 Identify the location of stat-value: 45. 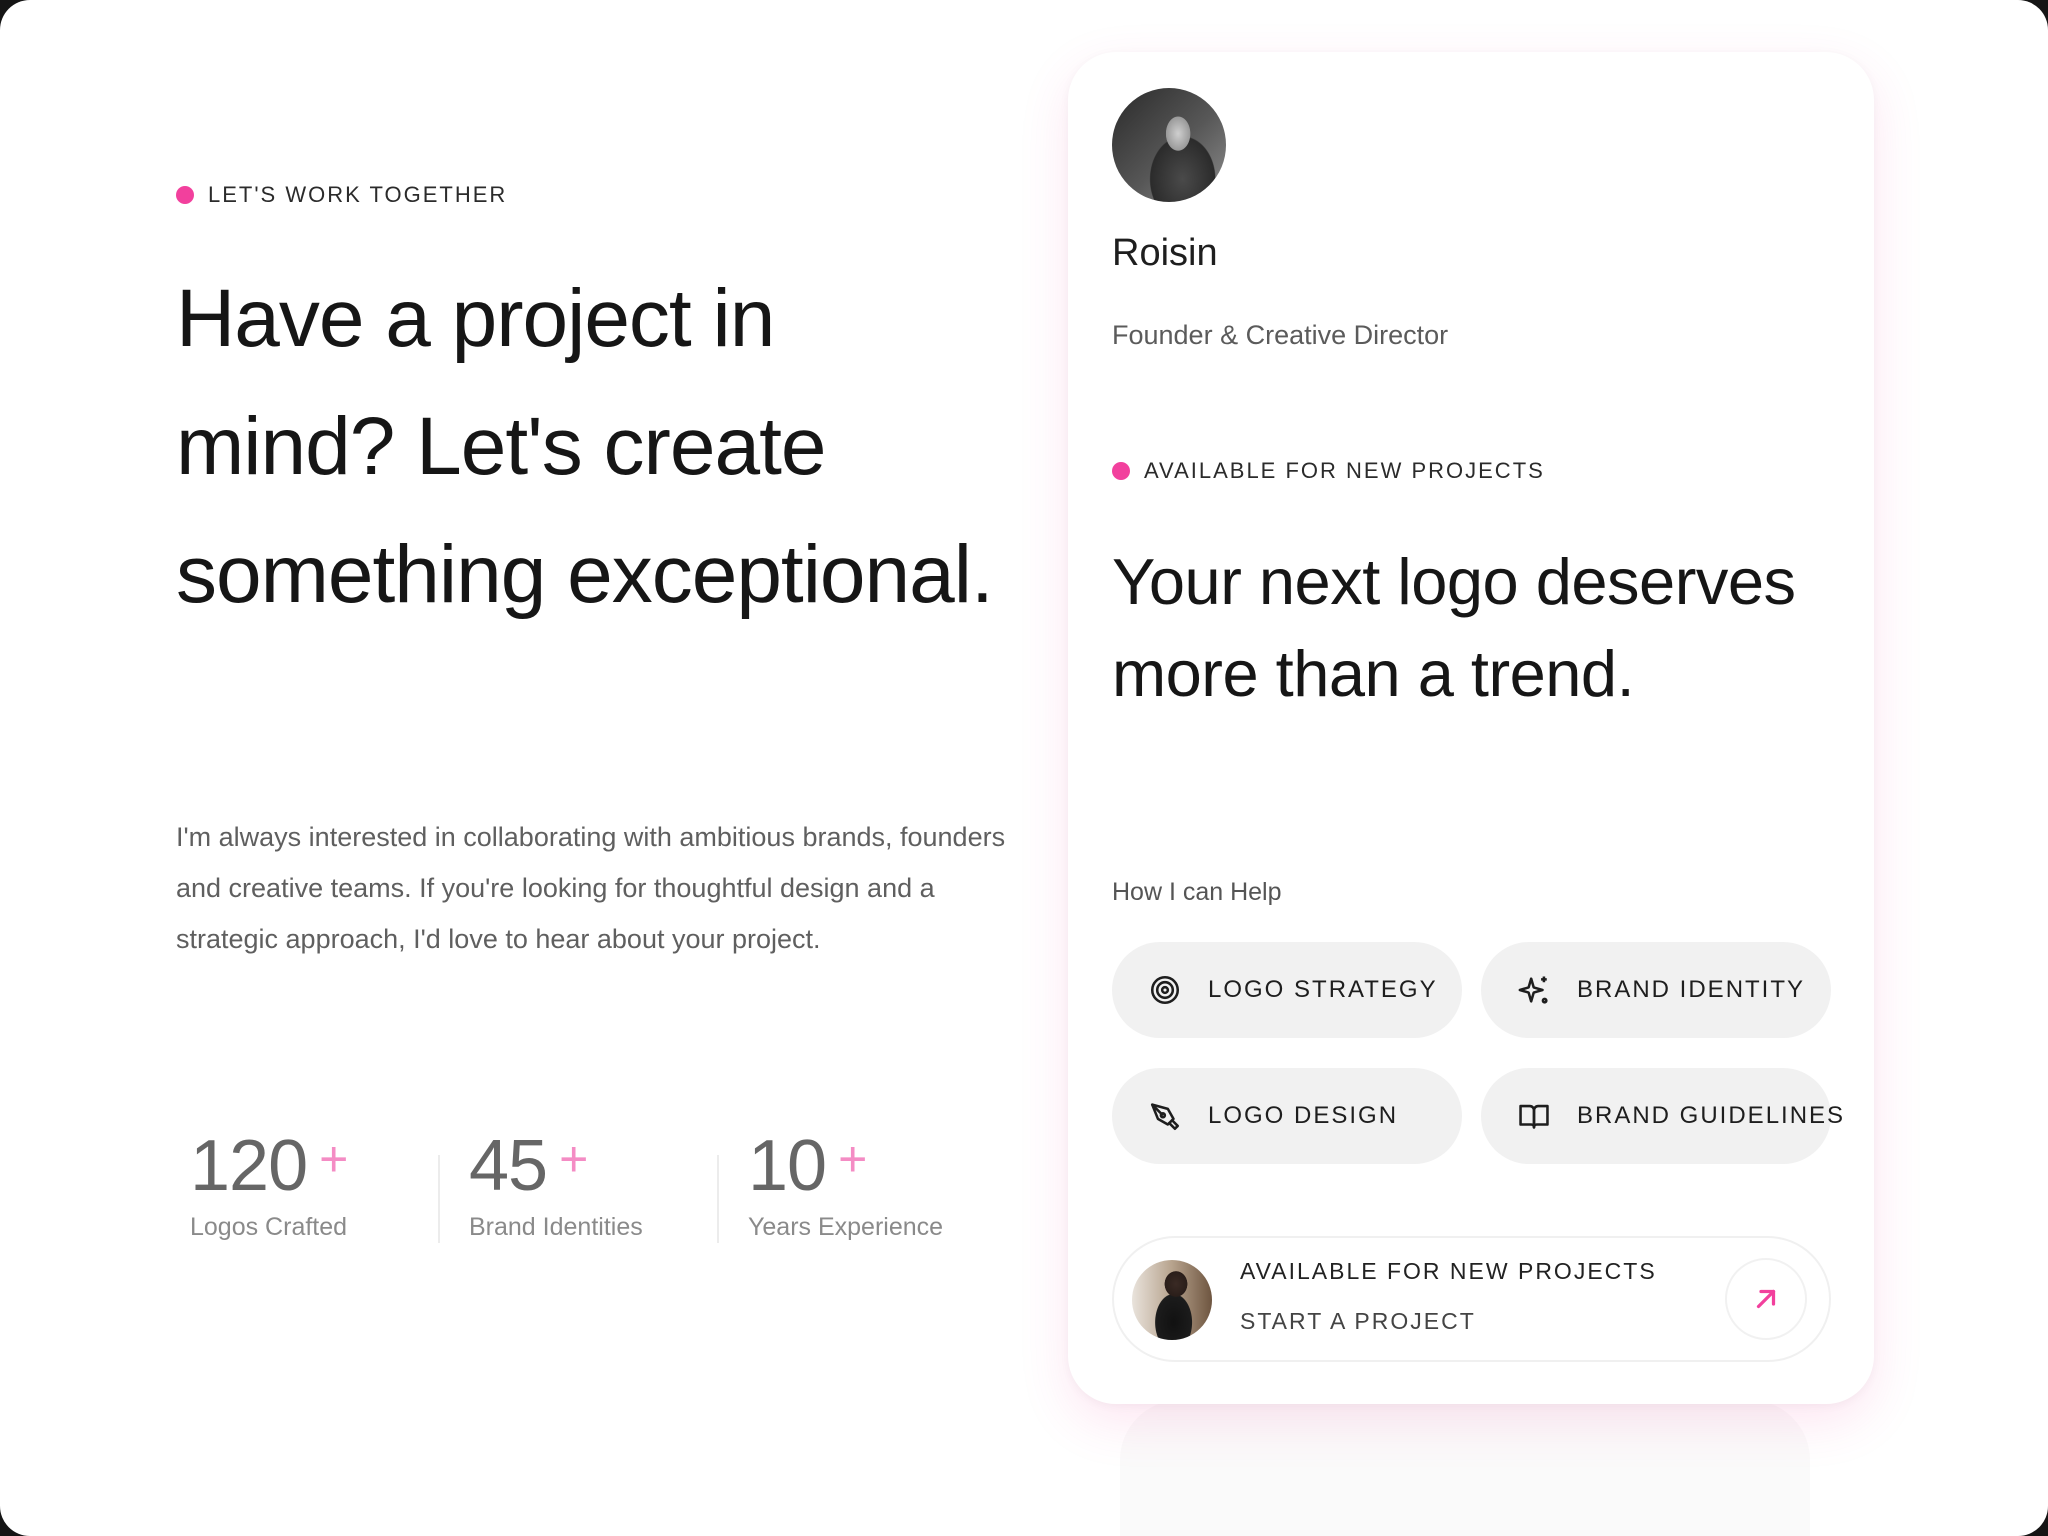
(508, 1166).